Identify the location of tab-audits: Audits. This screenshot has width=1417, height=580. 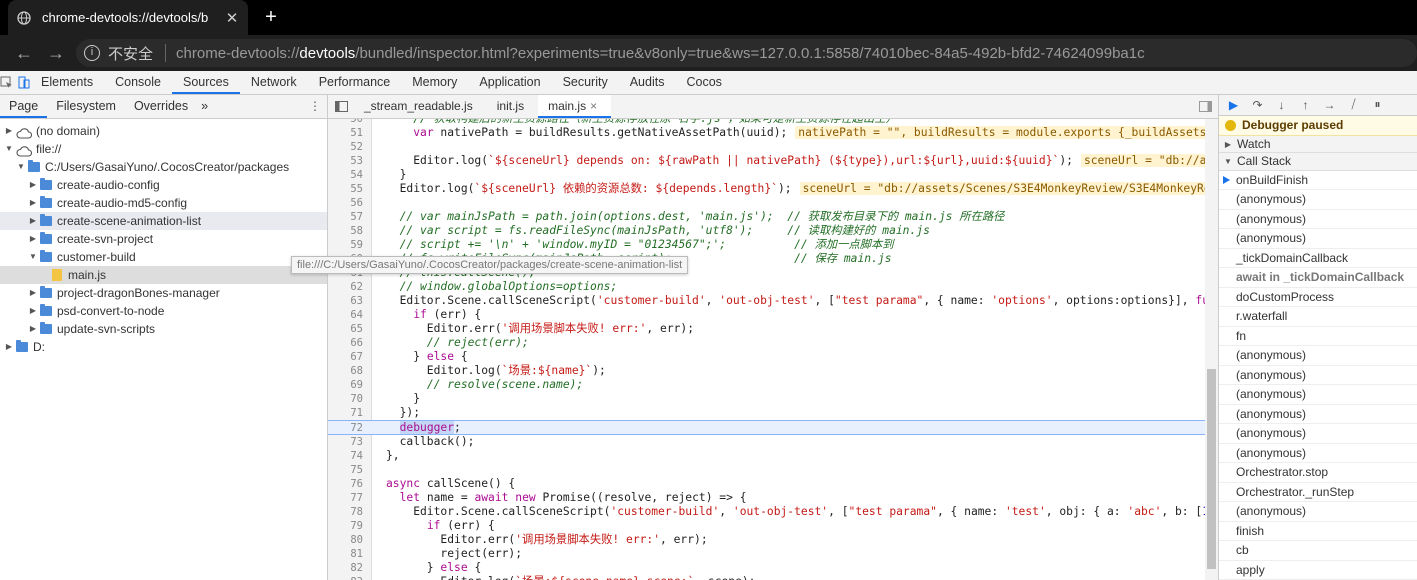
(647, 82).